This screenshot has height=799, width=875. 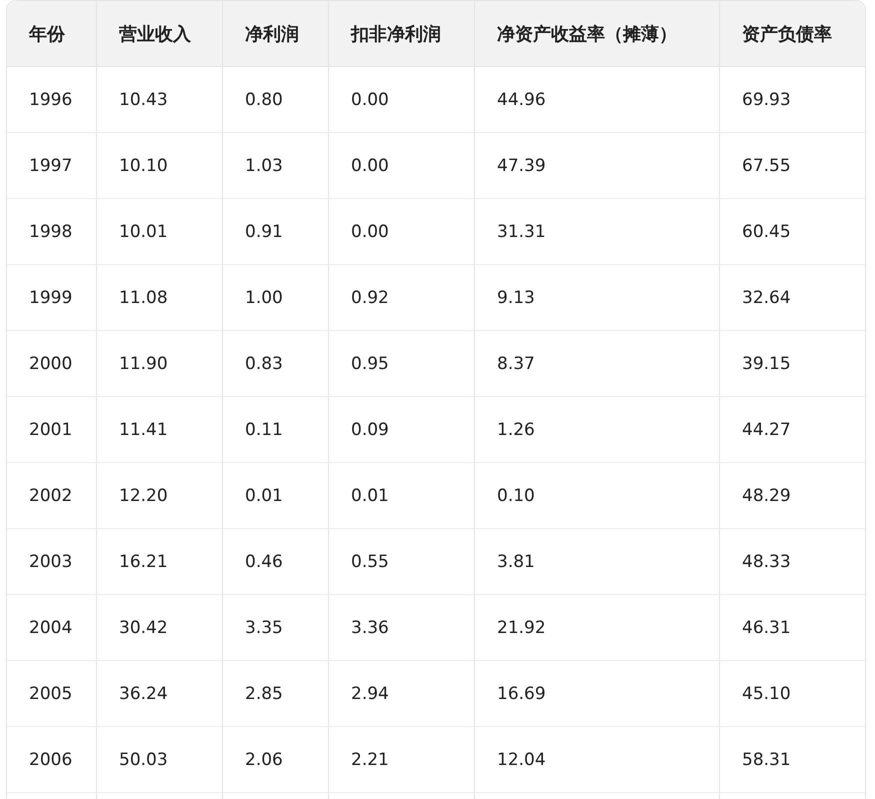 I want to click on table-cell: 2004, so click(x=50, y=628).